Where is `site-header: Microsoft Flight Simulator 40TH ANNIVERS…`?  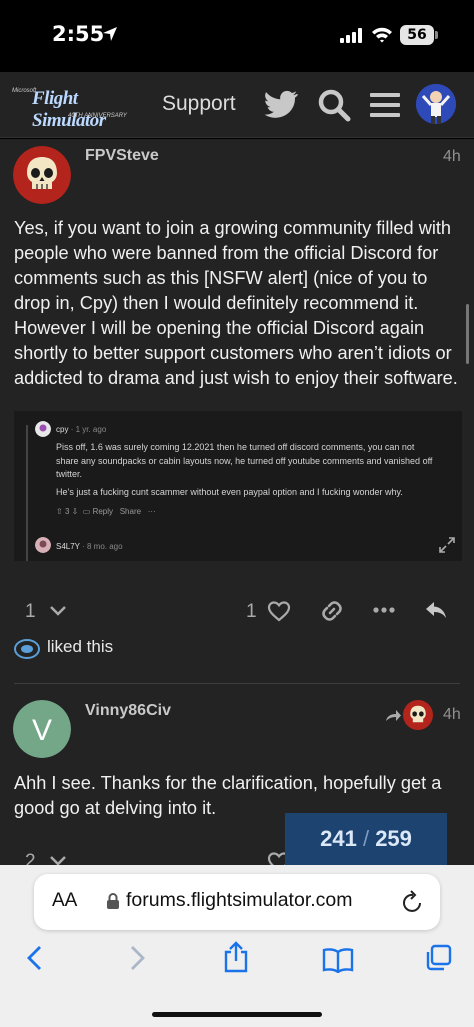 site-header: Microsoft Flight Simulator 40TH ANNIVERS… is located at coordinates (237, 105).